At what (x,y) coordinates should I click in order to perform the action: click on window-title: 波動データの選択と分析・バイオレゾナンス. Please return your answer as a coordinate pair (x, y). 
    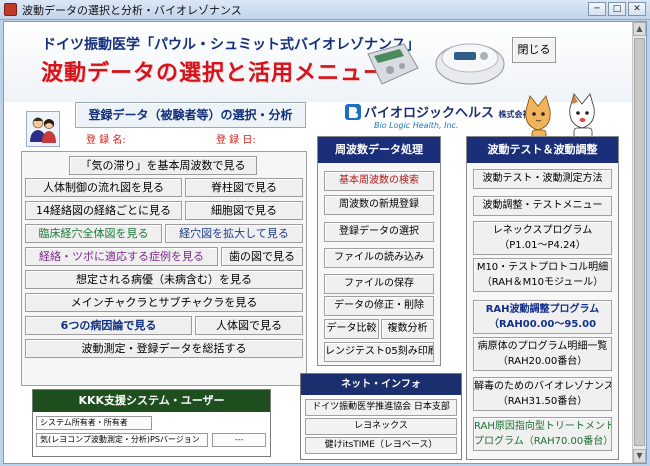
    Looking at the image, I should click on (132, 10).